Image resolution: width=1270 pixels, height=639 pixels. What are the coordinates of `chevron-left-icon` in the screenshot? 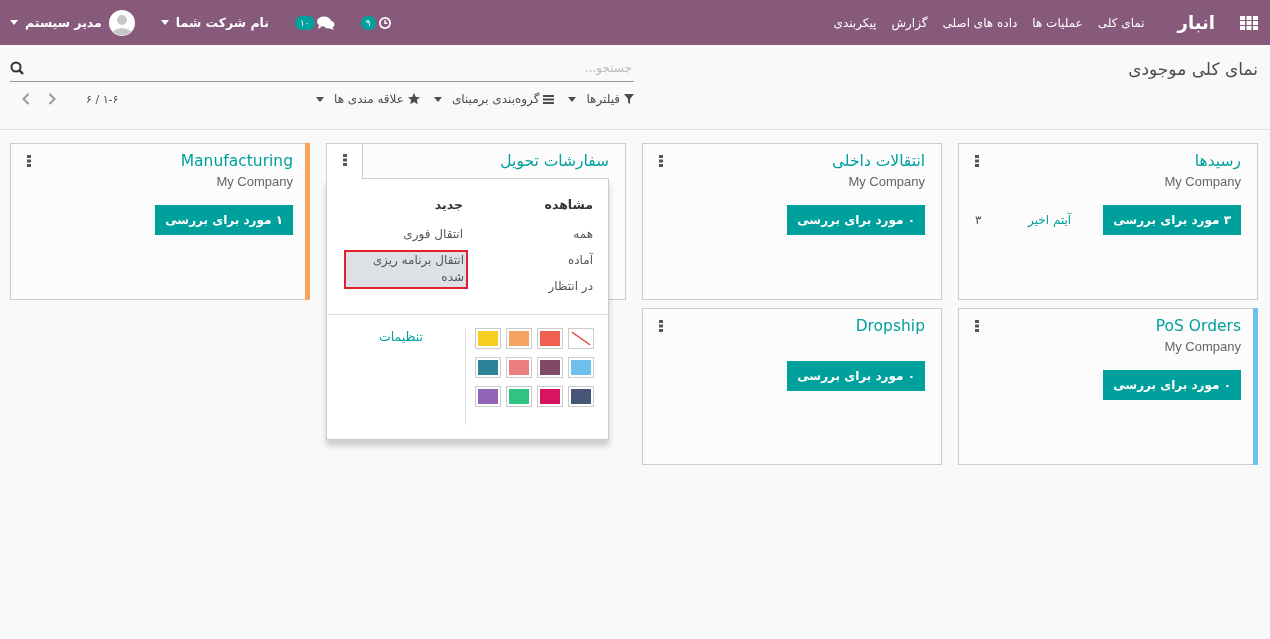 It's located at (26, 99).